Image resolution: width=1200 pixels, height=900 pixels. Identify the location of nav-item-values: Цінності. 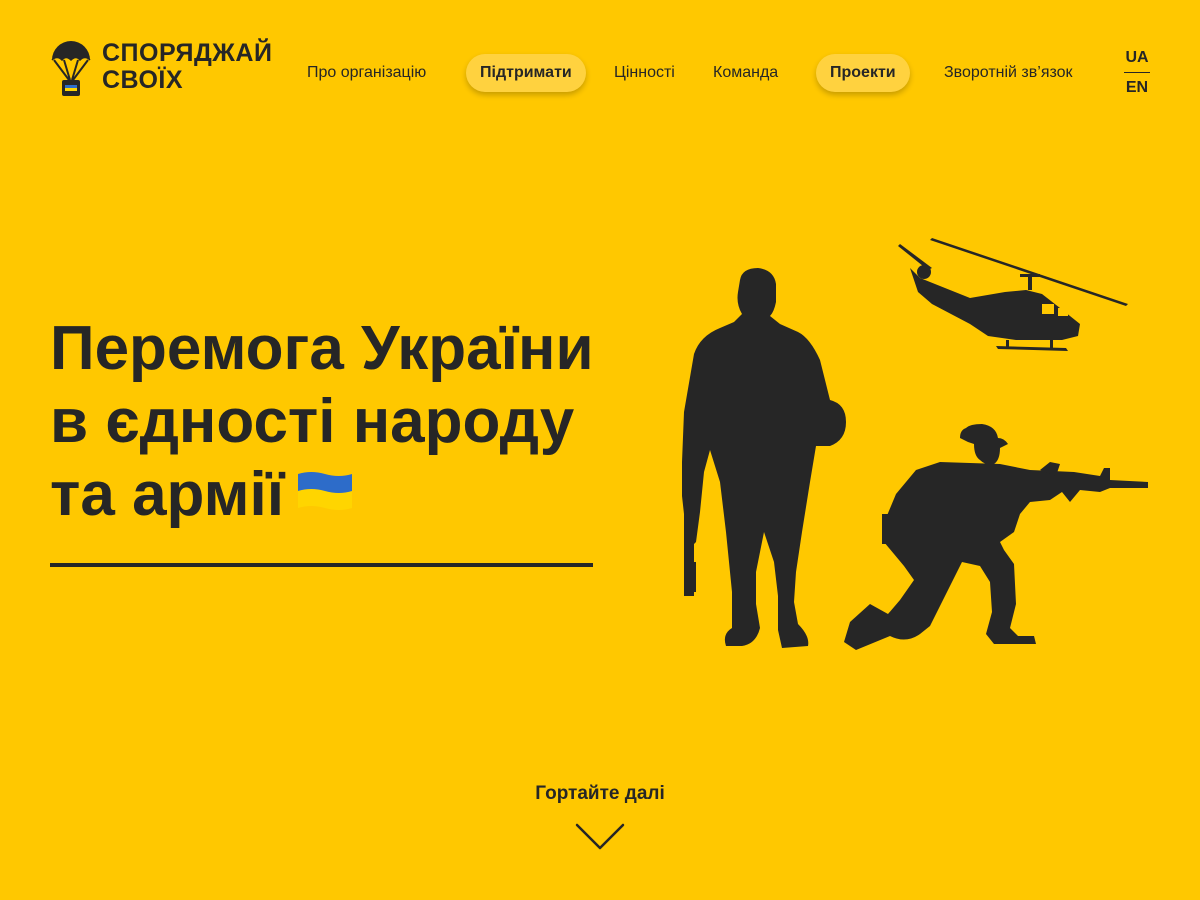
(644, 73).